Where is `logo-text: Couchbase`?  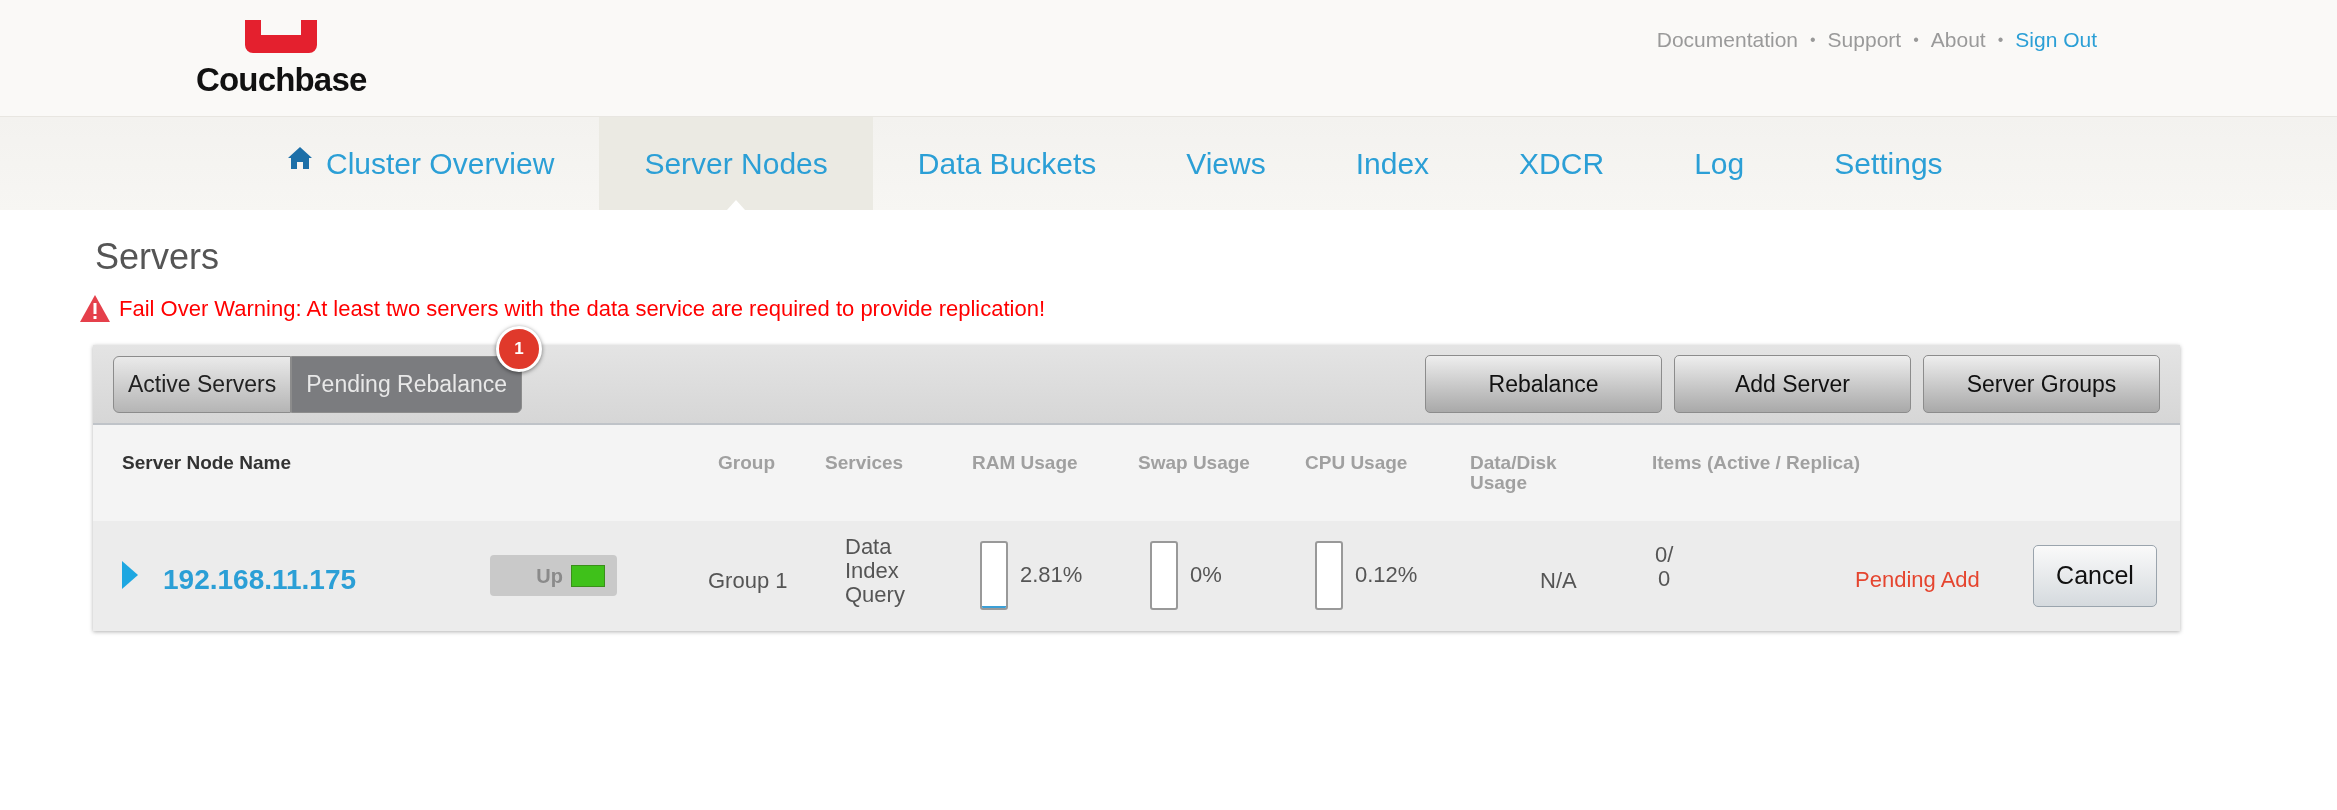
logo-text: Couchbase is located at coordinates (281, 79).